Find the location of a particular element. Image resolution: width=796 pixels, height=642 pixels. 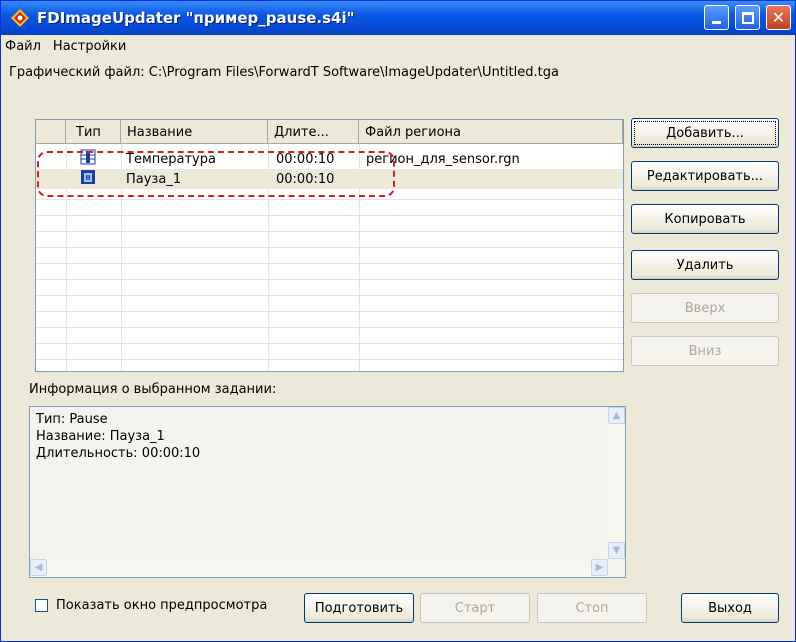

exit-button: Выход is located at coordinates (730, 608).